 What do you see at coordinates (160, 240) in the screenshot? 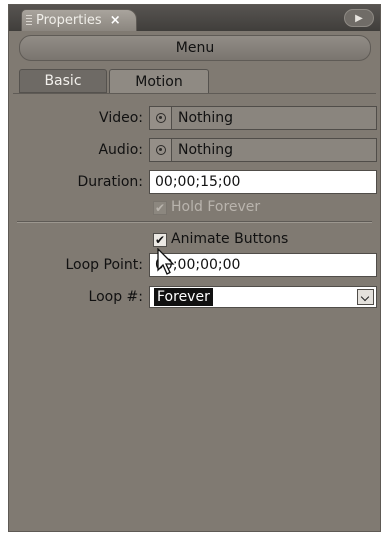
I see `animate-buttons-checkbox: ✔` at bounding box center [160, 240].